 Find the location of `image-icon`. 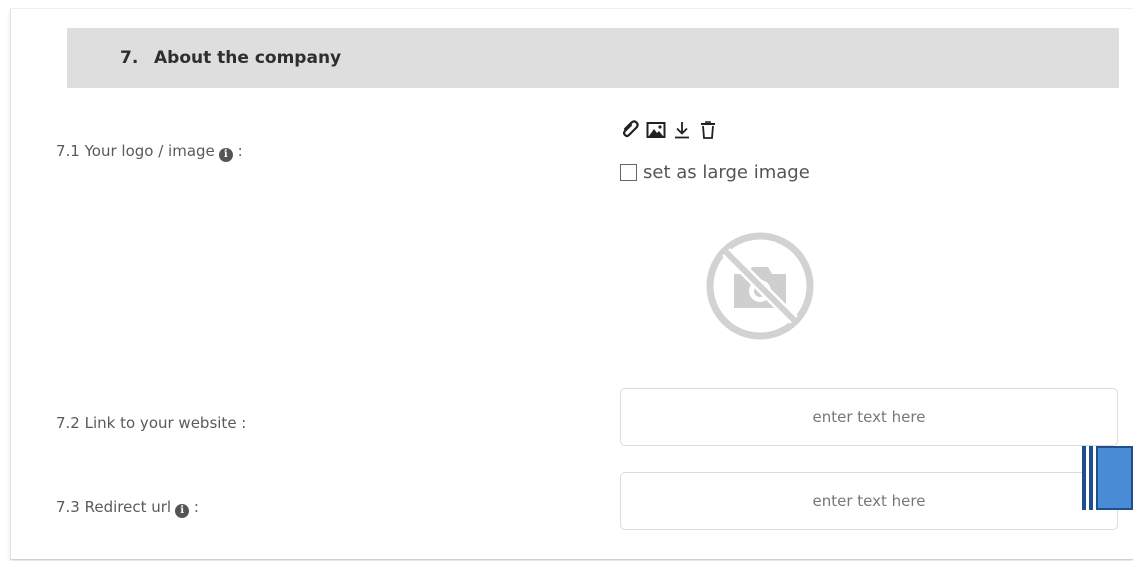

image-icon is located at coordinates (656, 130).